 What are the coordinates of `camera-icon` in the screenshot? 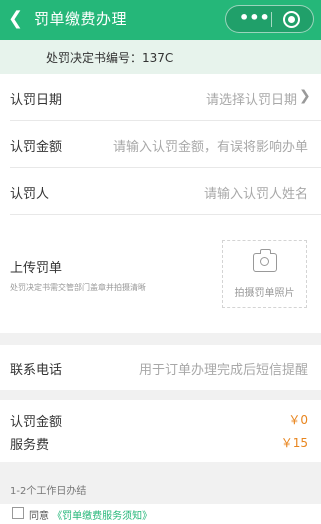 It's located at (265, 260).